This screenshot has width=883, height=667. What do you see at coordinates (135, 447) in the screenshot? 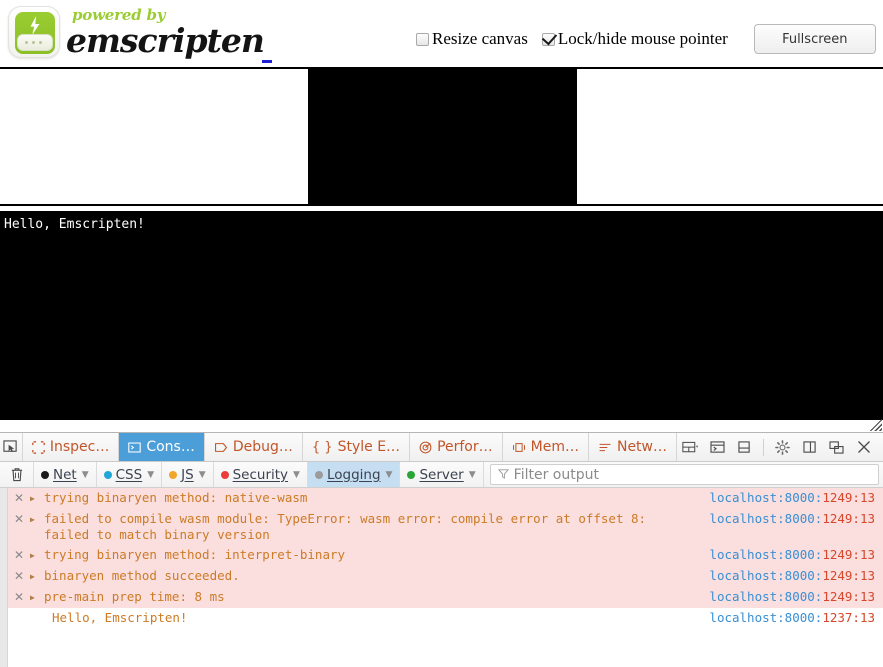
I see `console-icon` at bounding box center [135, 447].